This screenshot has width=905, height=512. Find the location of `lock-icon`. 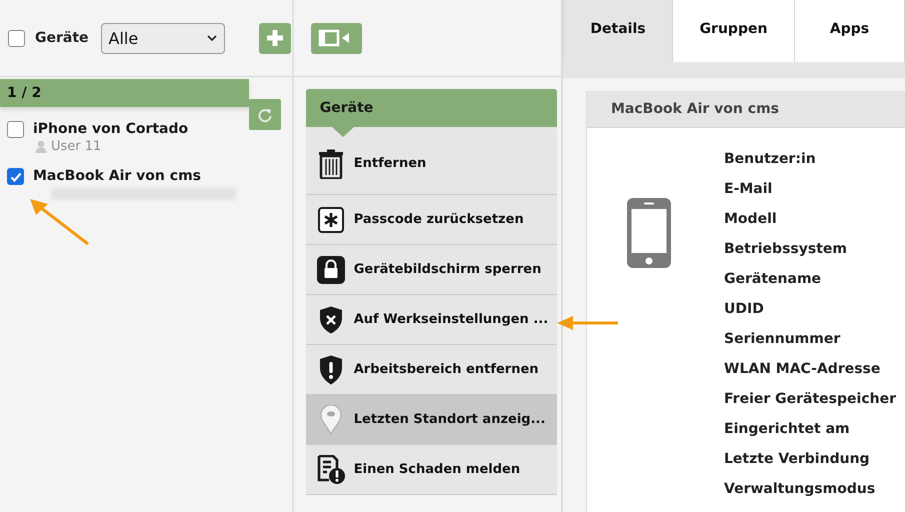

lock-icon is located at coordinates (330, 270).